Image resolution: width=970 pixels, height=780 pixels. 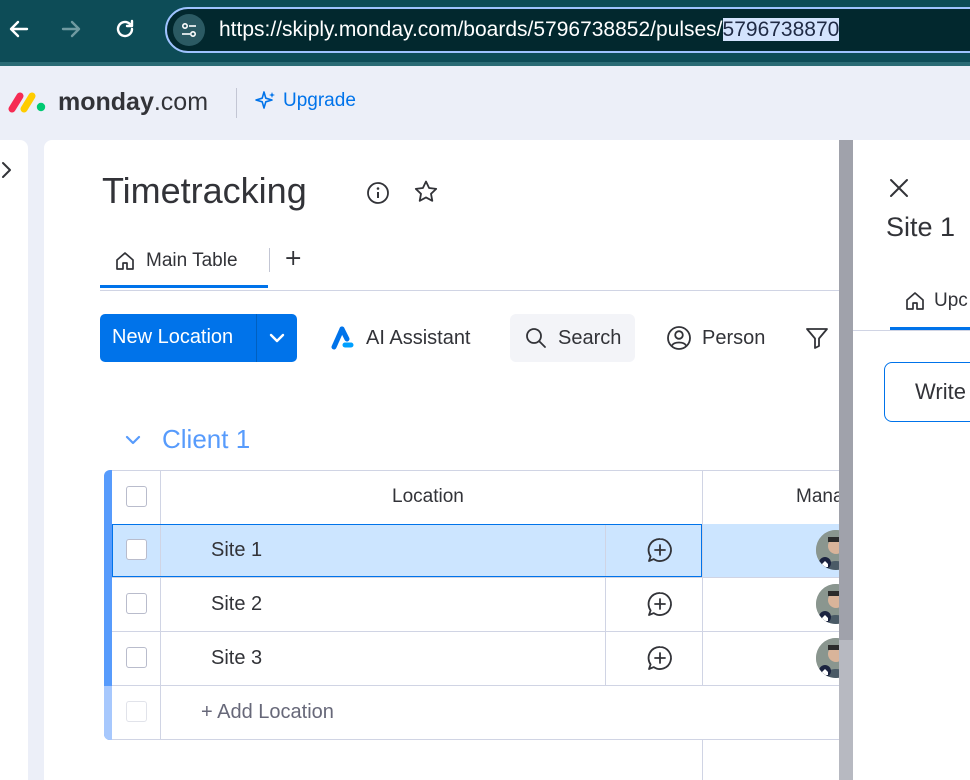 What do you see at coordinates (14, 460) in the screenshot?
I see `left-nav-collapsed` at bounding box center [14, 460].